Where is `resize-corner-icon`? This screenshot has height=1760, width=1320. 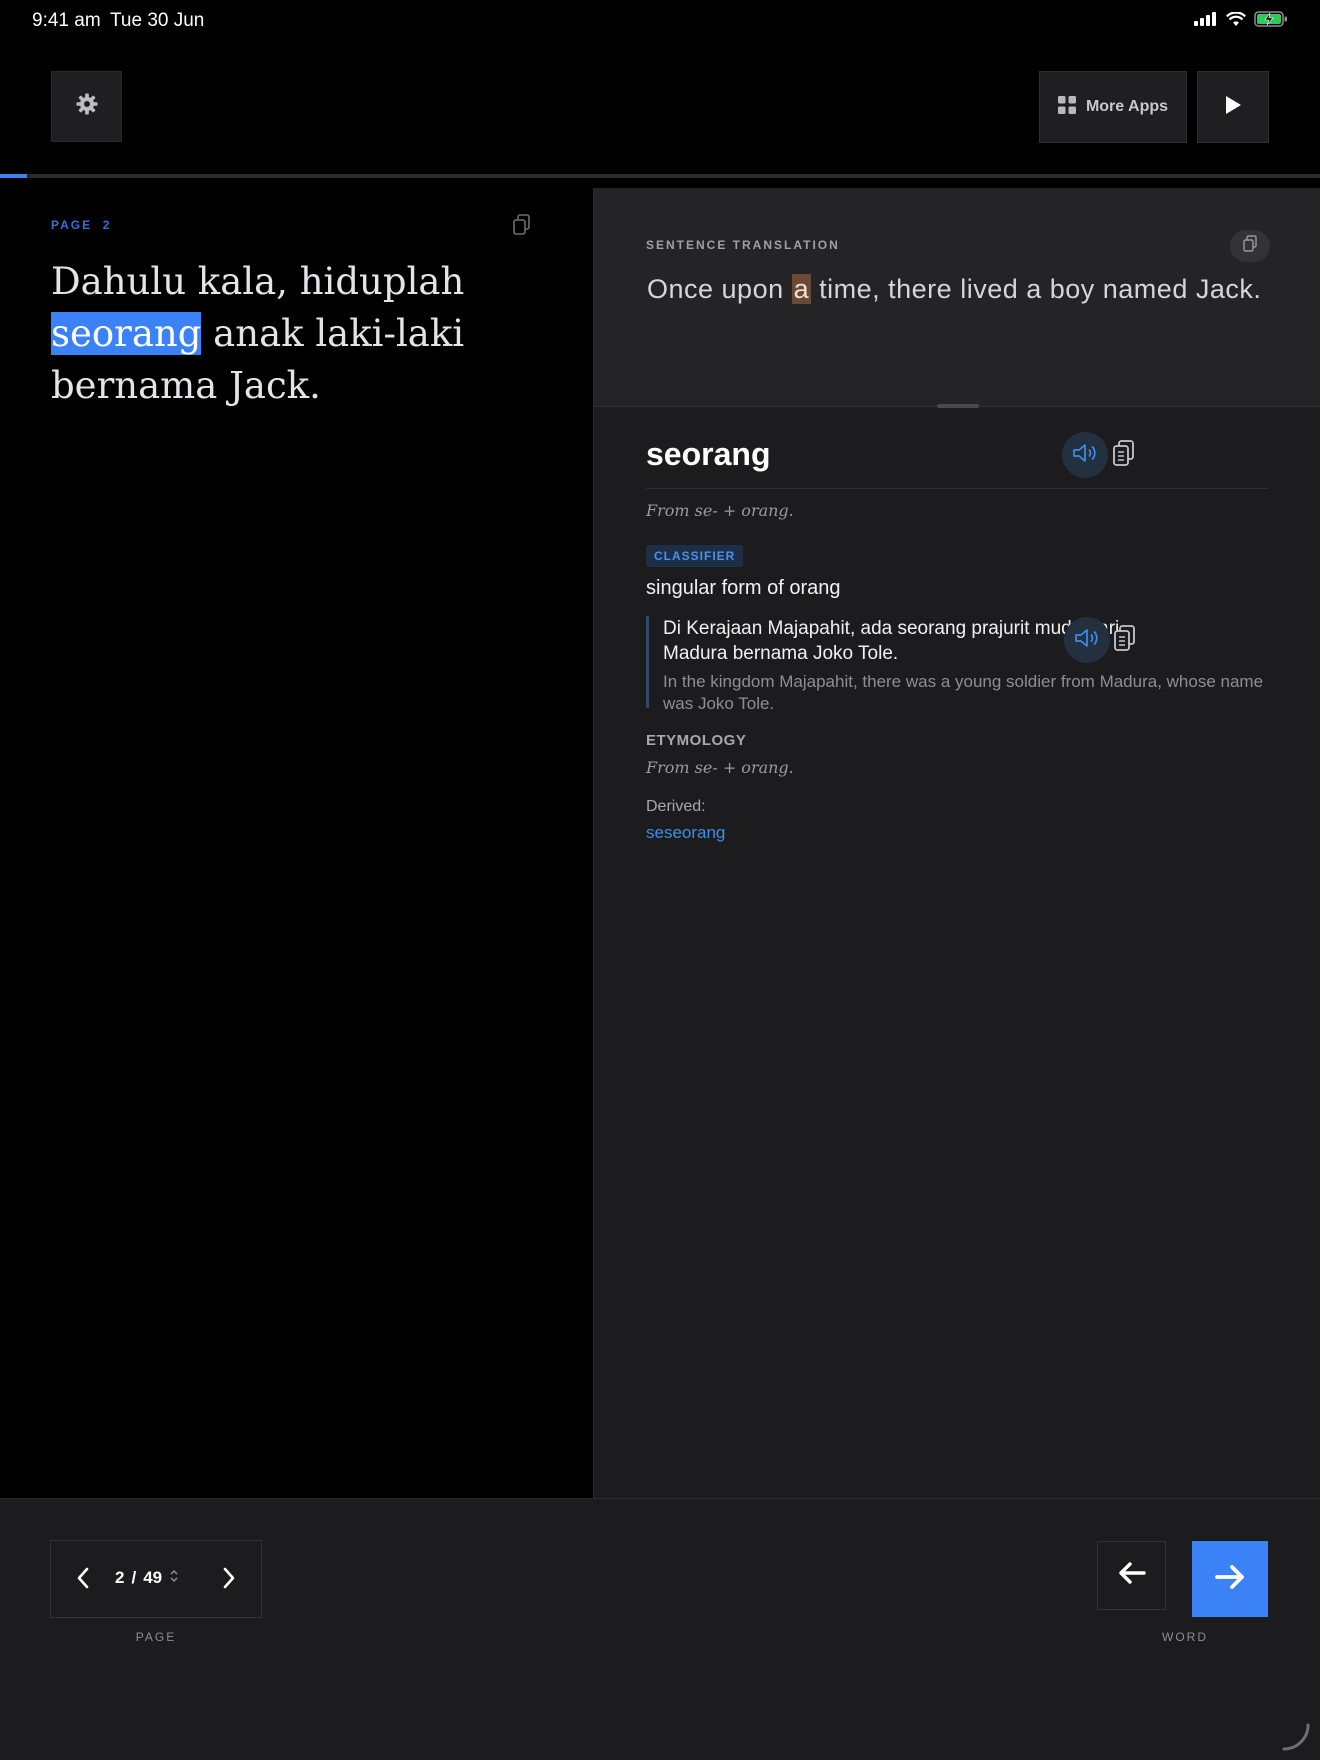 resize-corner-icon is located at coordinates (1295, 1738).